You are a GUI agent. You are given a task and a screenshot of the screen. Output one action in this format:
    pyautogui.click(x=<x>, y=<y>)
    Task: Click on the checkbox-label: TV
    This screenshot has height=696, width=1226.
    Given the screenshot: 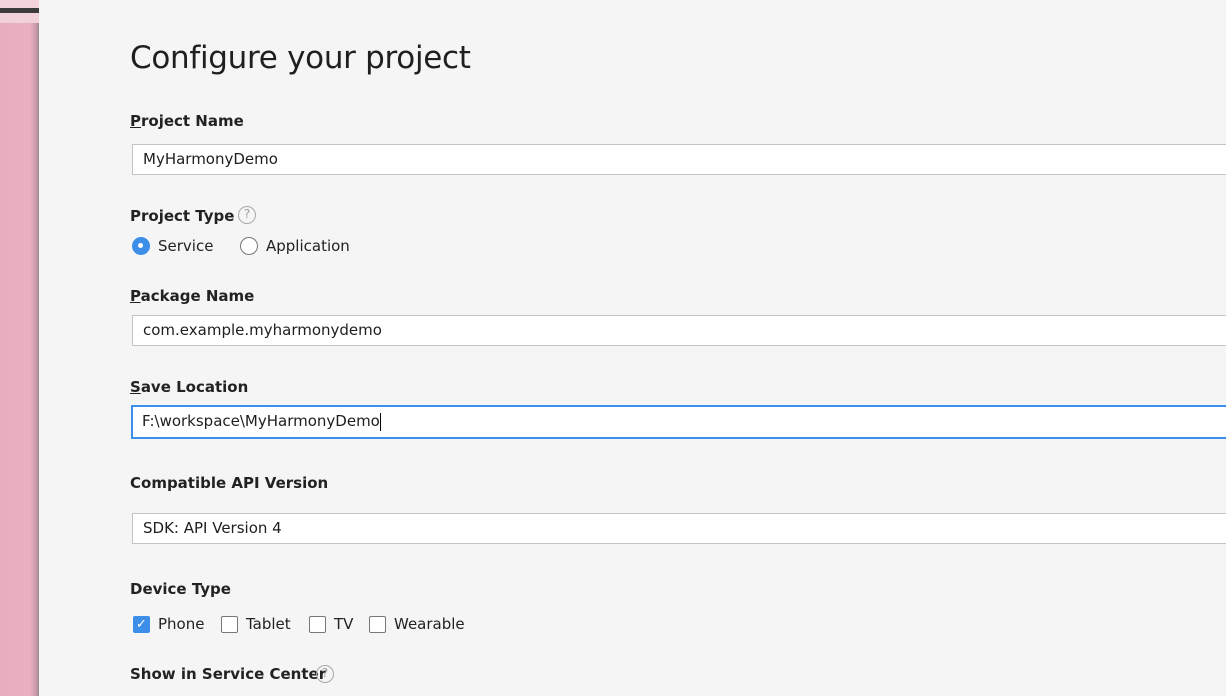 What is the action you would take?
    pyautogui.click(x=344, y=624)
    